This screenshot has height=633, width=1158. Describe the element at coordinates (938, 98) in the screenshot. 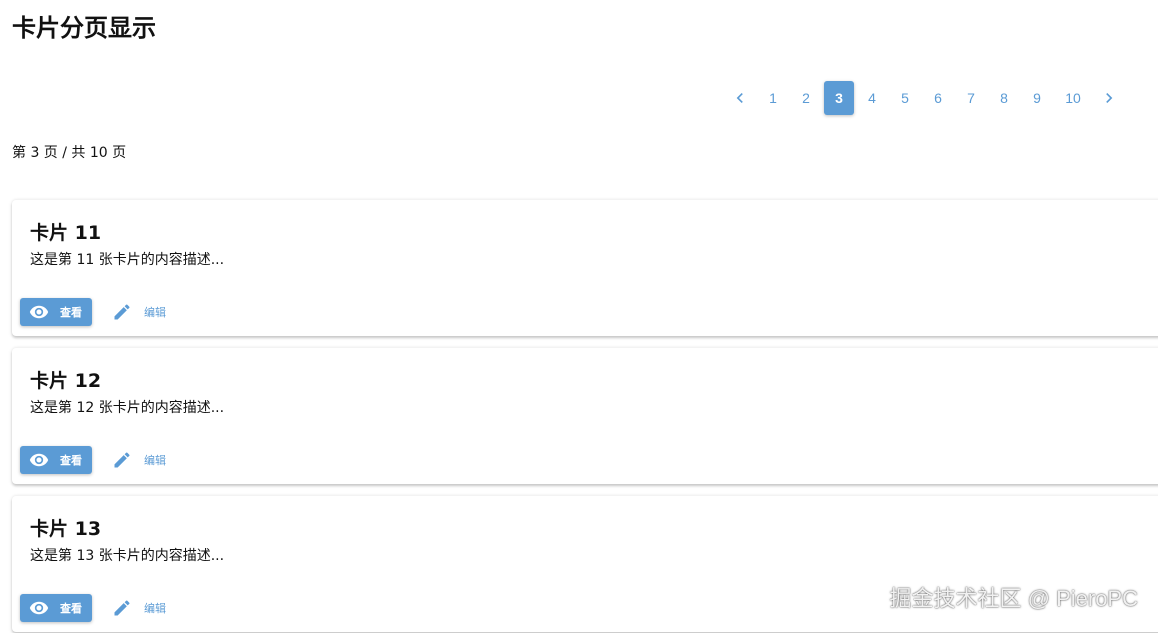

I see `page-button-6: 6` at that location.